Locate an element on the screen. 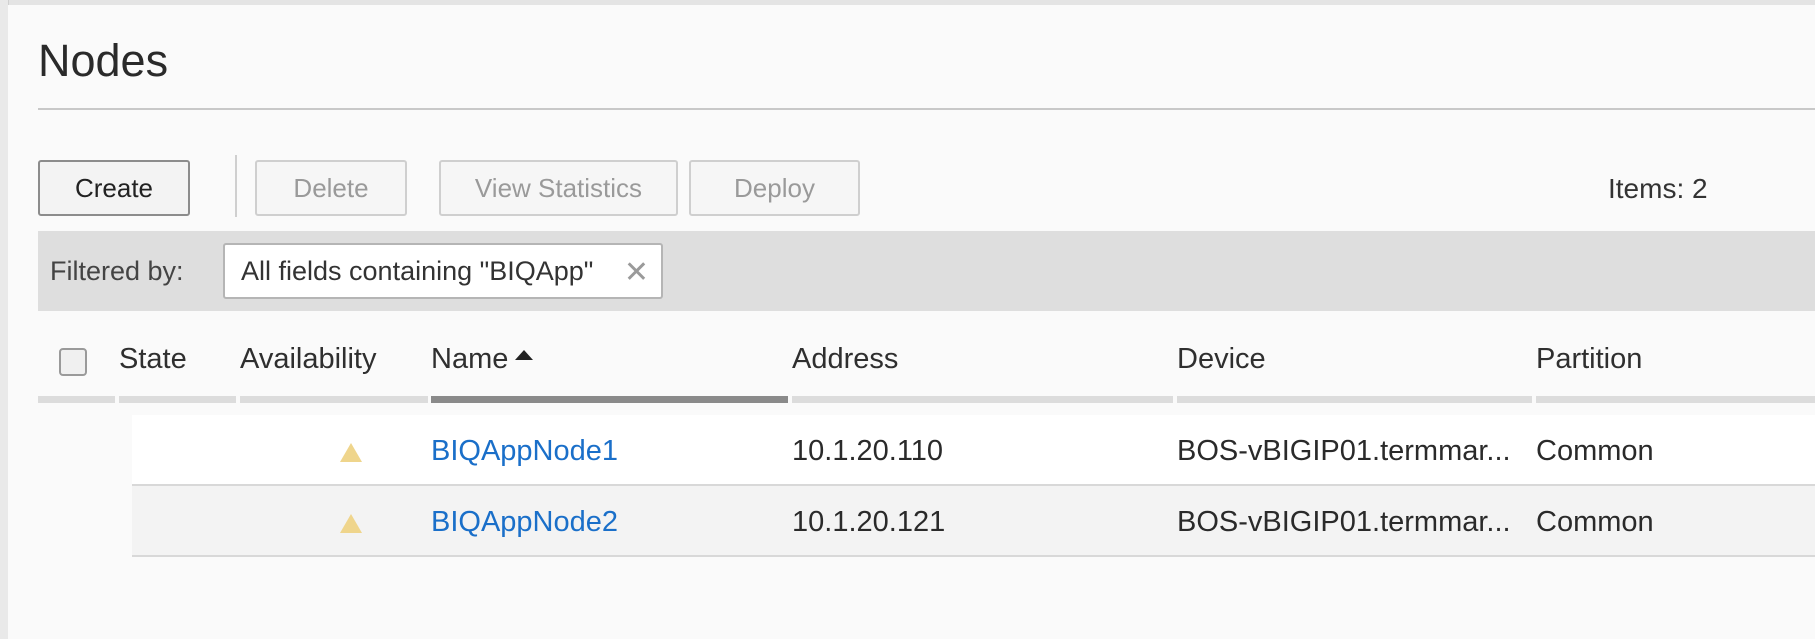 This screenshot has width=1815, height=639. column-resize-bar-address is located at coordinates (982, 399).